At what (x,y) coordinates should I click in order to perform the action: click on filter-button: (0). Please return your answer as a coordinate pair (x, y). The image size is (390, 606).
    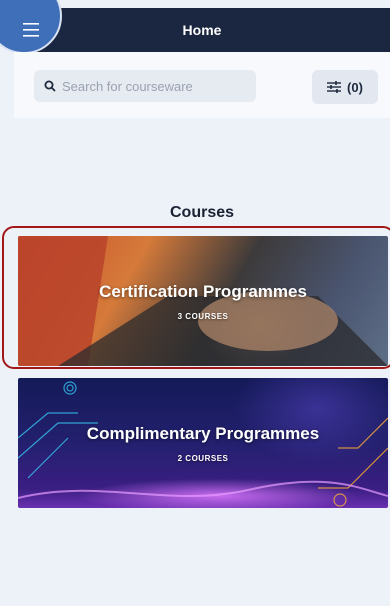
    Looking at the image, I should click on (345, 87).